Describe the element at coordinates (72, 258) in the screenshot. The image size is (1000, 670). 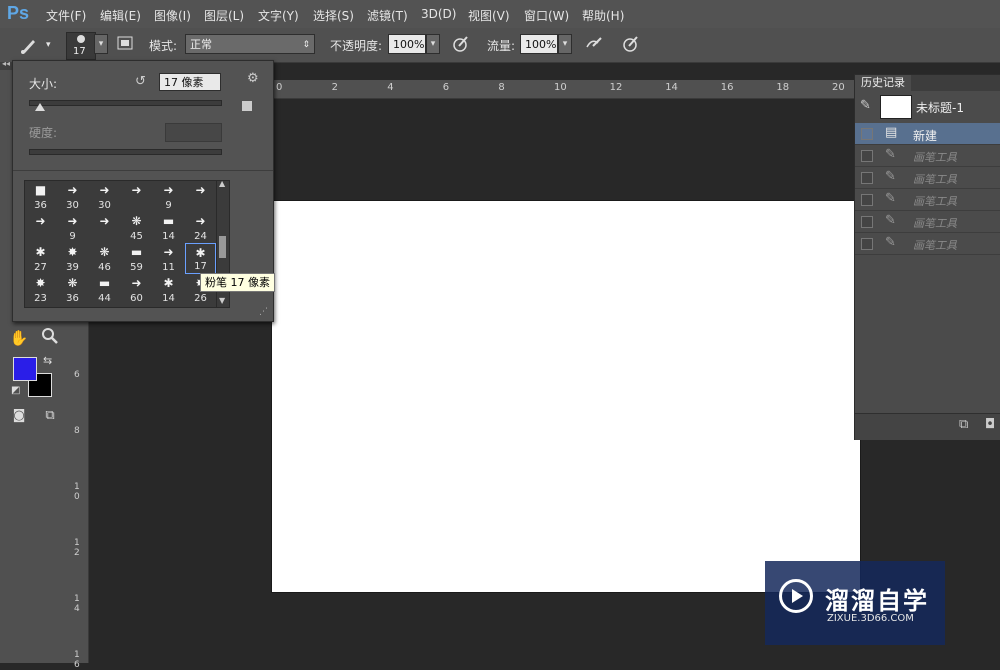
I see `brush-preset-cell: ✸ 39` at that location.